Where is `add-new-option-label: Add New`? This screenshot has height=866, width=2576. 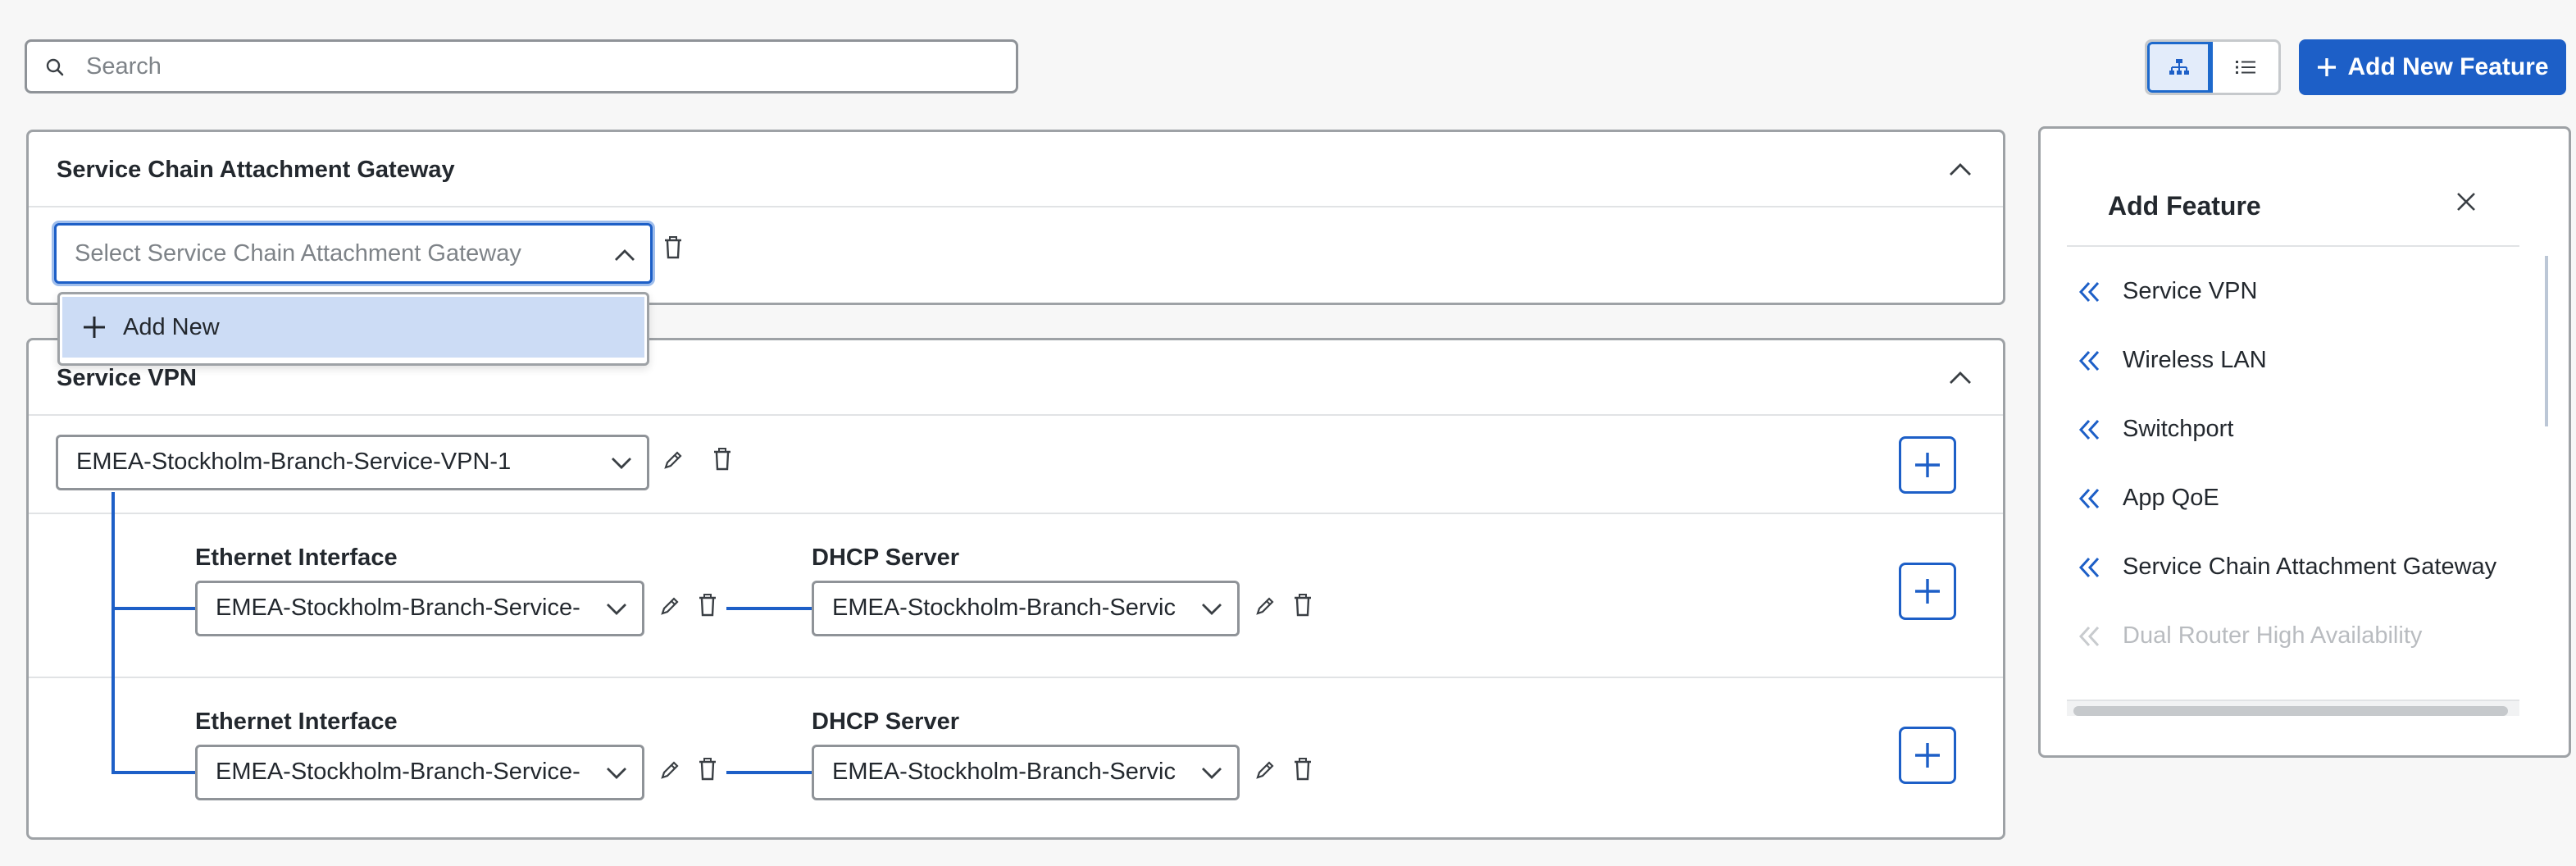
add-new-option-label: Add New is located at coordinates (171, 326).